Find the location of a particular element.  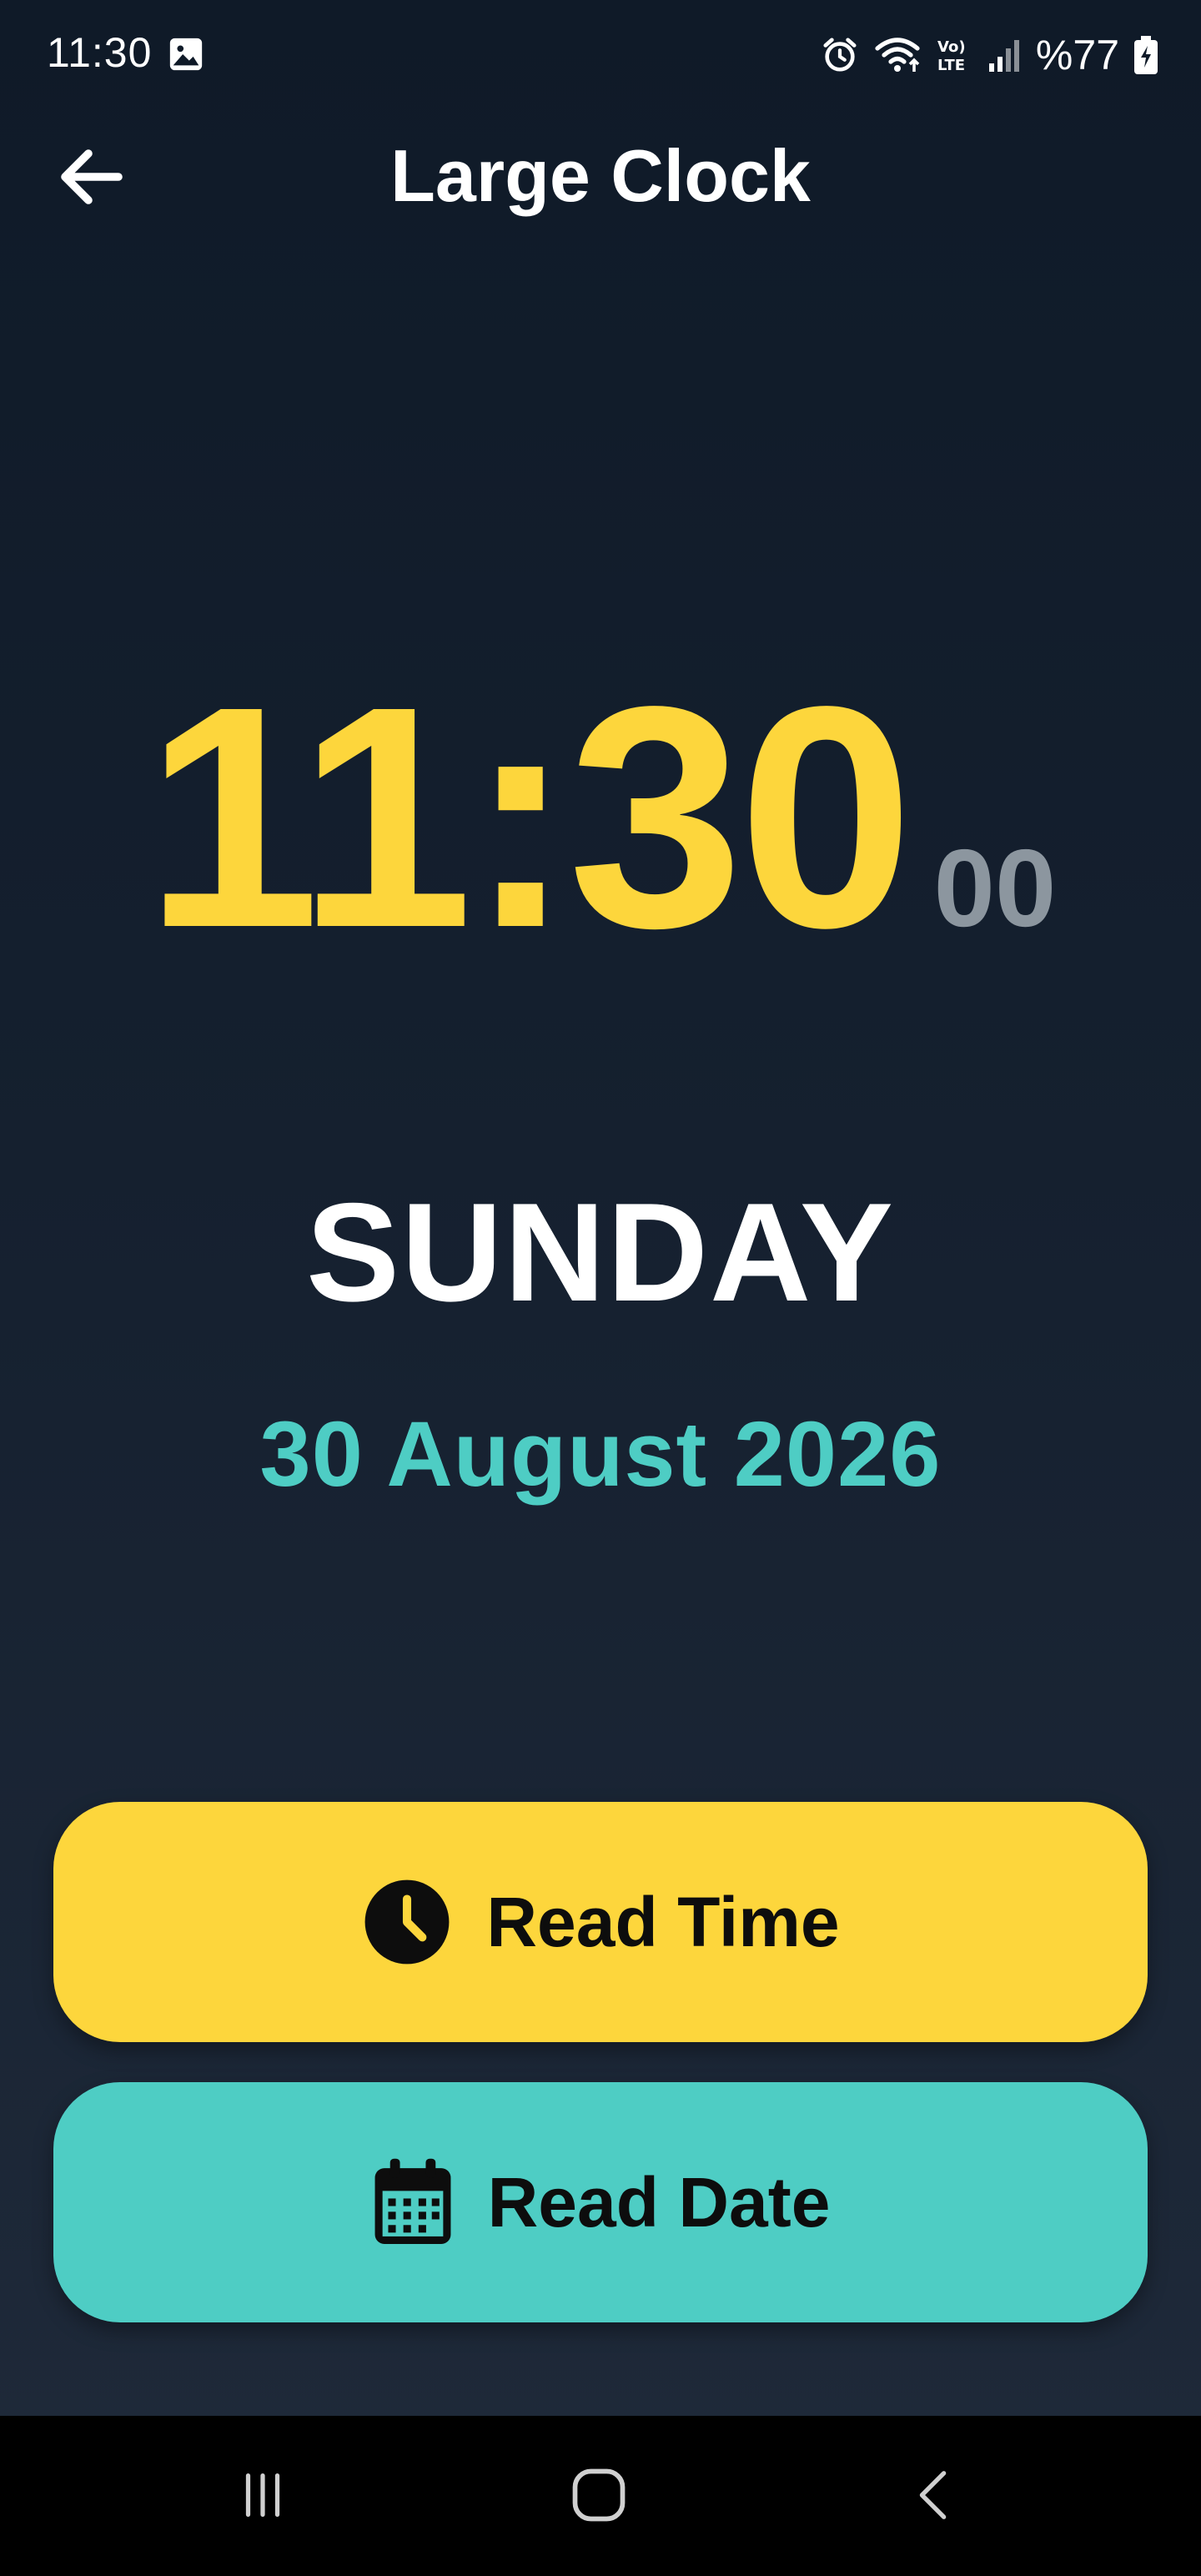

home-icon is located at coordinates (599, 2495).